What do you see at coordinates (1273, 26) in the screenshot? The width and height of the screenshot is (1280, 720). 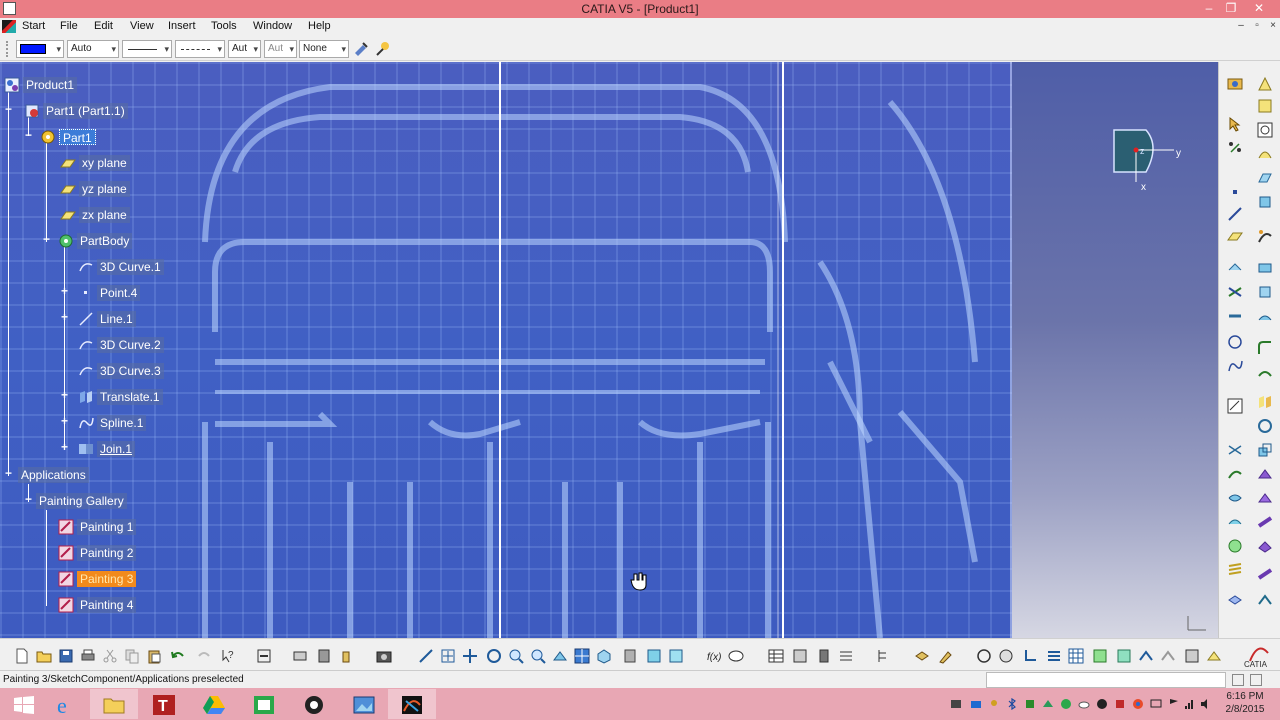 I see `doc-close-button: ×` at bounding box center [1273, 26].